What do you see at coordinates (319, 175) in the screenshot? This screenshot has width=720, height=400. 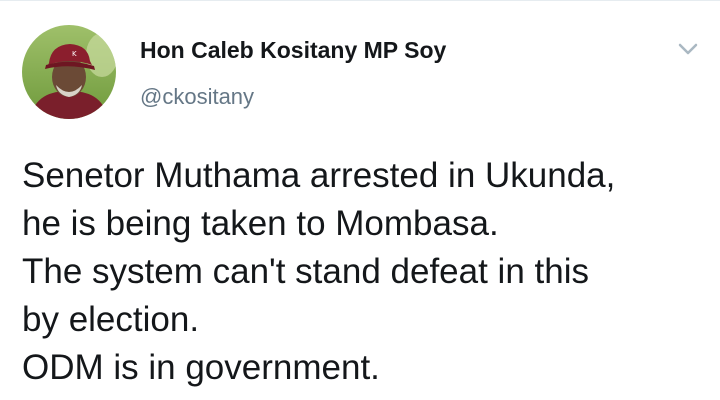 I see `tweet-text-line: Senetor Muthama arrested in Ukunda,` at bounding box center [319, 175].